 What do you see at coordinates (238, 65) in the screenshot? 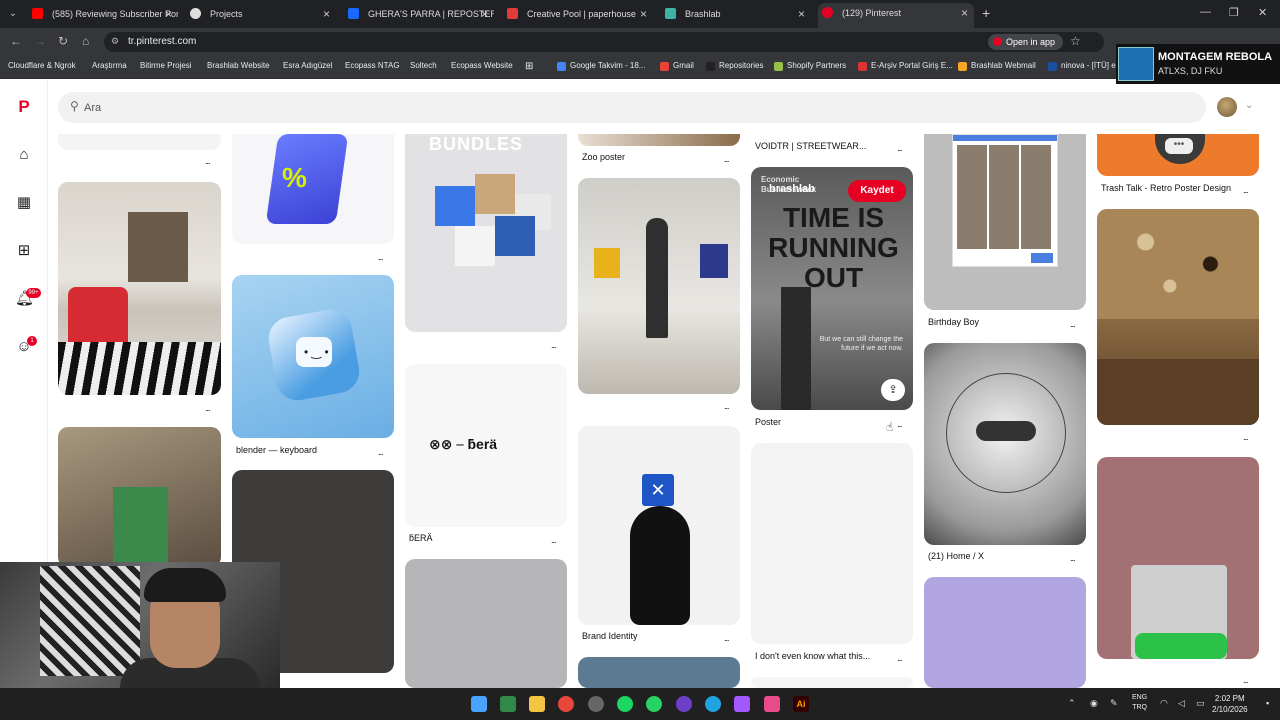
I see `bookmark-item: Brashlab Website` at bounding box center [238, 65].